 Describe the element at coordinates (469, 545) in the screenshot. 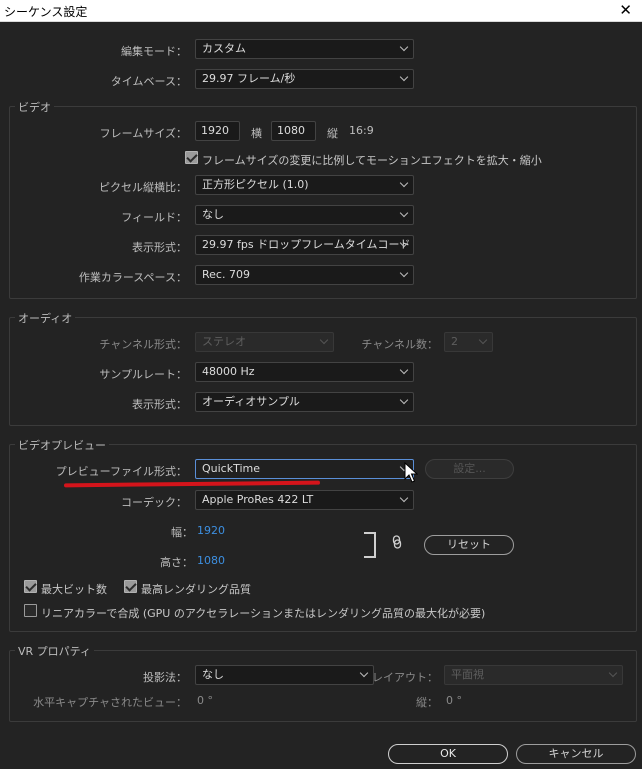

I see `reset-button: リセット` at that location.